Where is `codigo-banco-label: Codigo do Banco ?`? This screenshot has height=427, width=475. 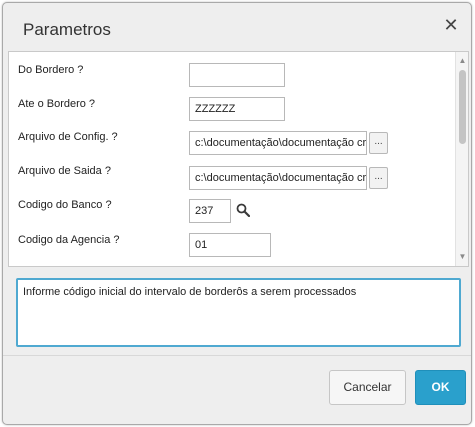
codigo-banco-label: Codigo do Banco ? is located at coordinates (65, 205).